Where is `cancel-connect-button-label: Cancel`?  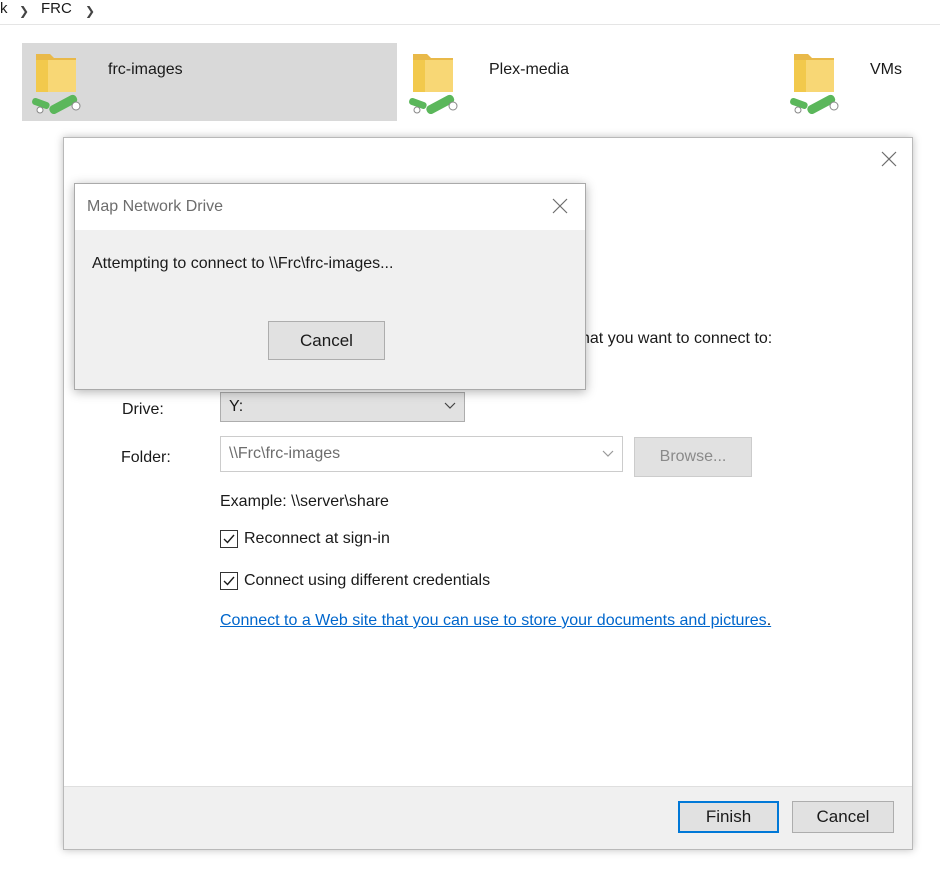 cancel-connect-button-label: Cancel is located at coordinates (326, 340).